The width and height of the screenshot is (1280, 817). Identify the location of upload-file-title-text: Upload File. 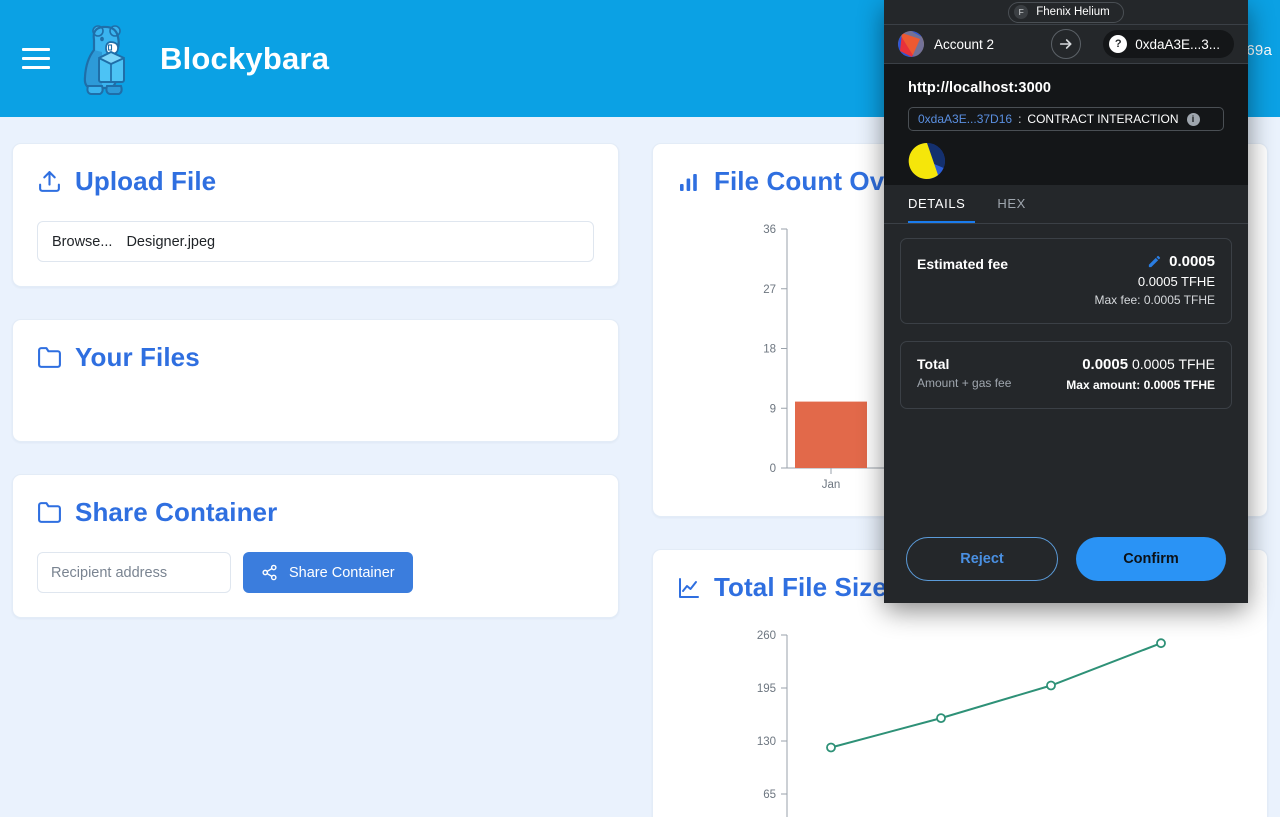
(146, 181).